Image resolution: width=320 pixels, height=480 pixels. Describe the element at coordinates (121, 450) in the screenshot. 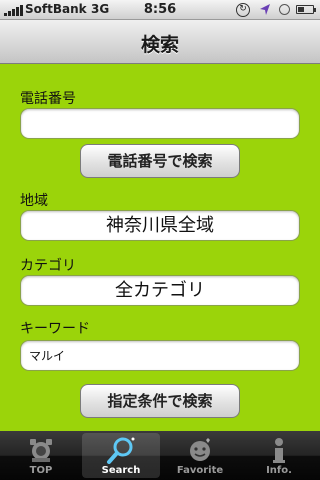

I see `magnifier-icon` at that location.